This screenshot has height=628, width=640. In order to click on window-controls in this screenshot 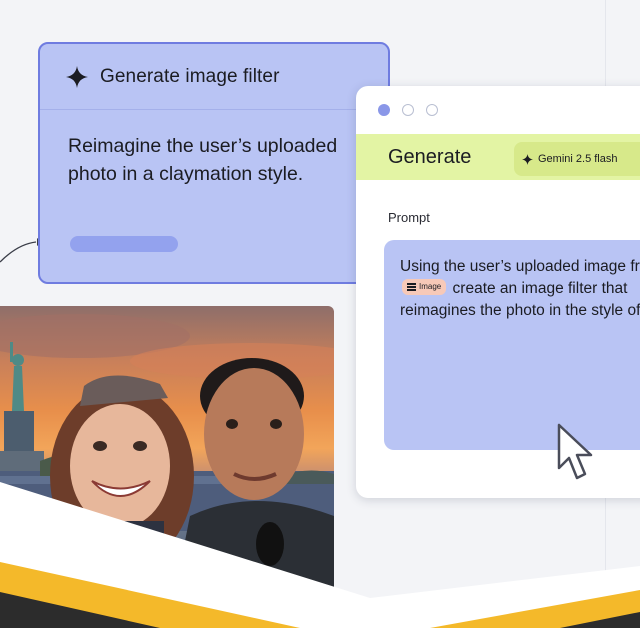, I will do `click(498, 110)`.